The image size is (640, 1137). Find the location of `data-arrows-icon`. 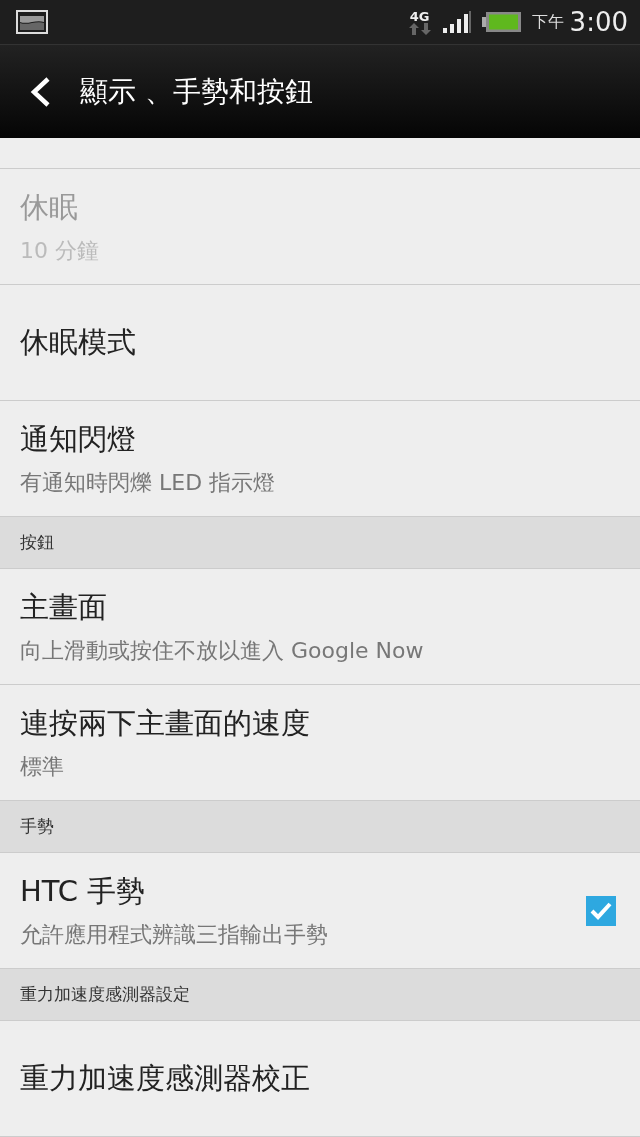

data-arrows-icon is located at coordinates (419, 28).